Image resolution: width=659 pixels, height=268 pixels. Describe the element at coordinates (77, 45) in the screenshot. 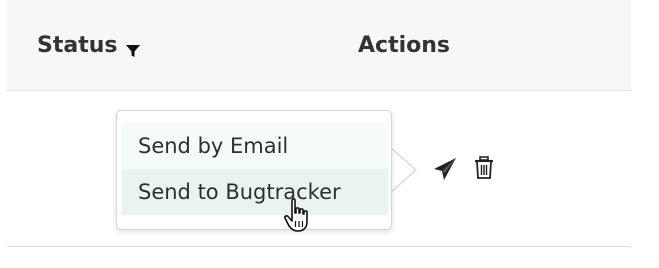

I see `status-header-label: Status` at that location.